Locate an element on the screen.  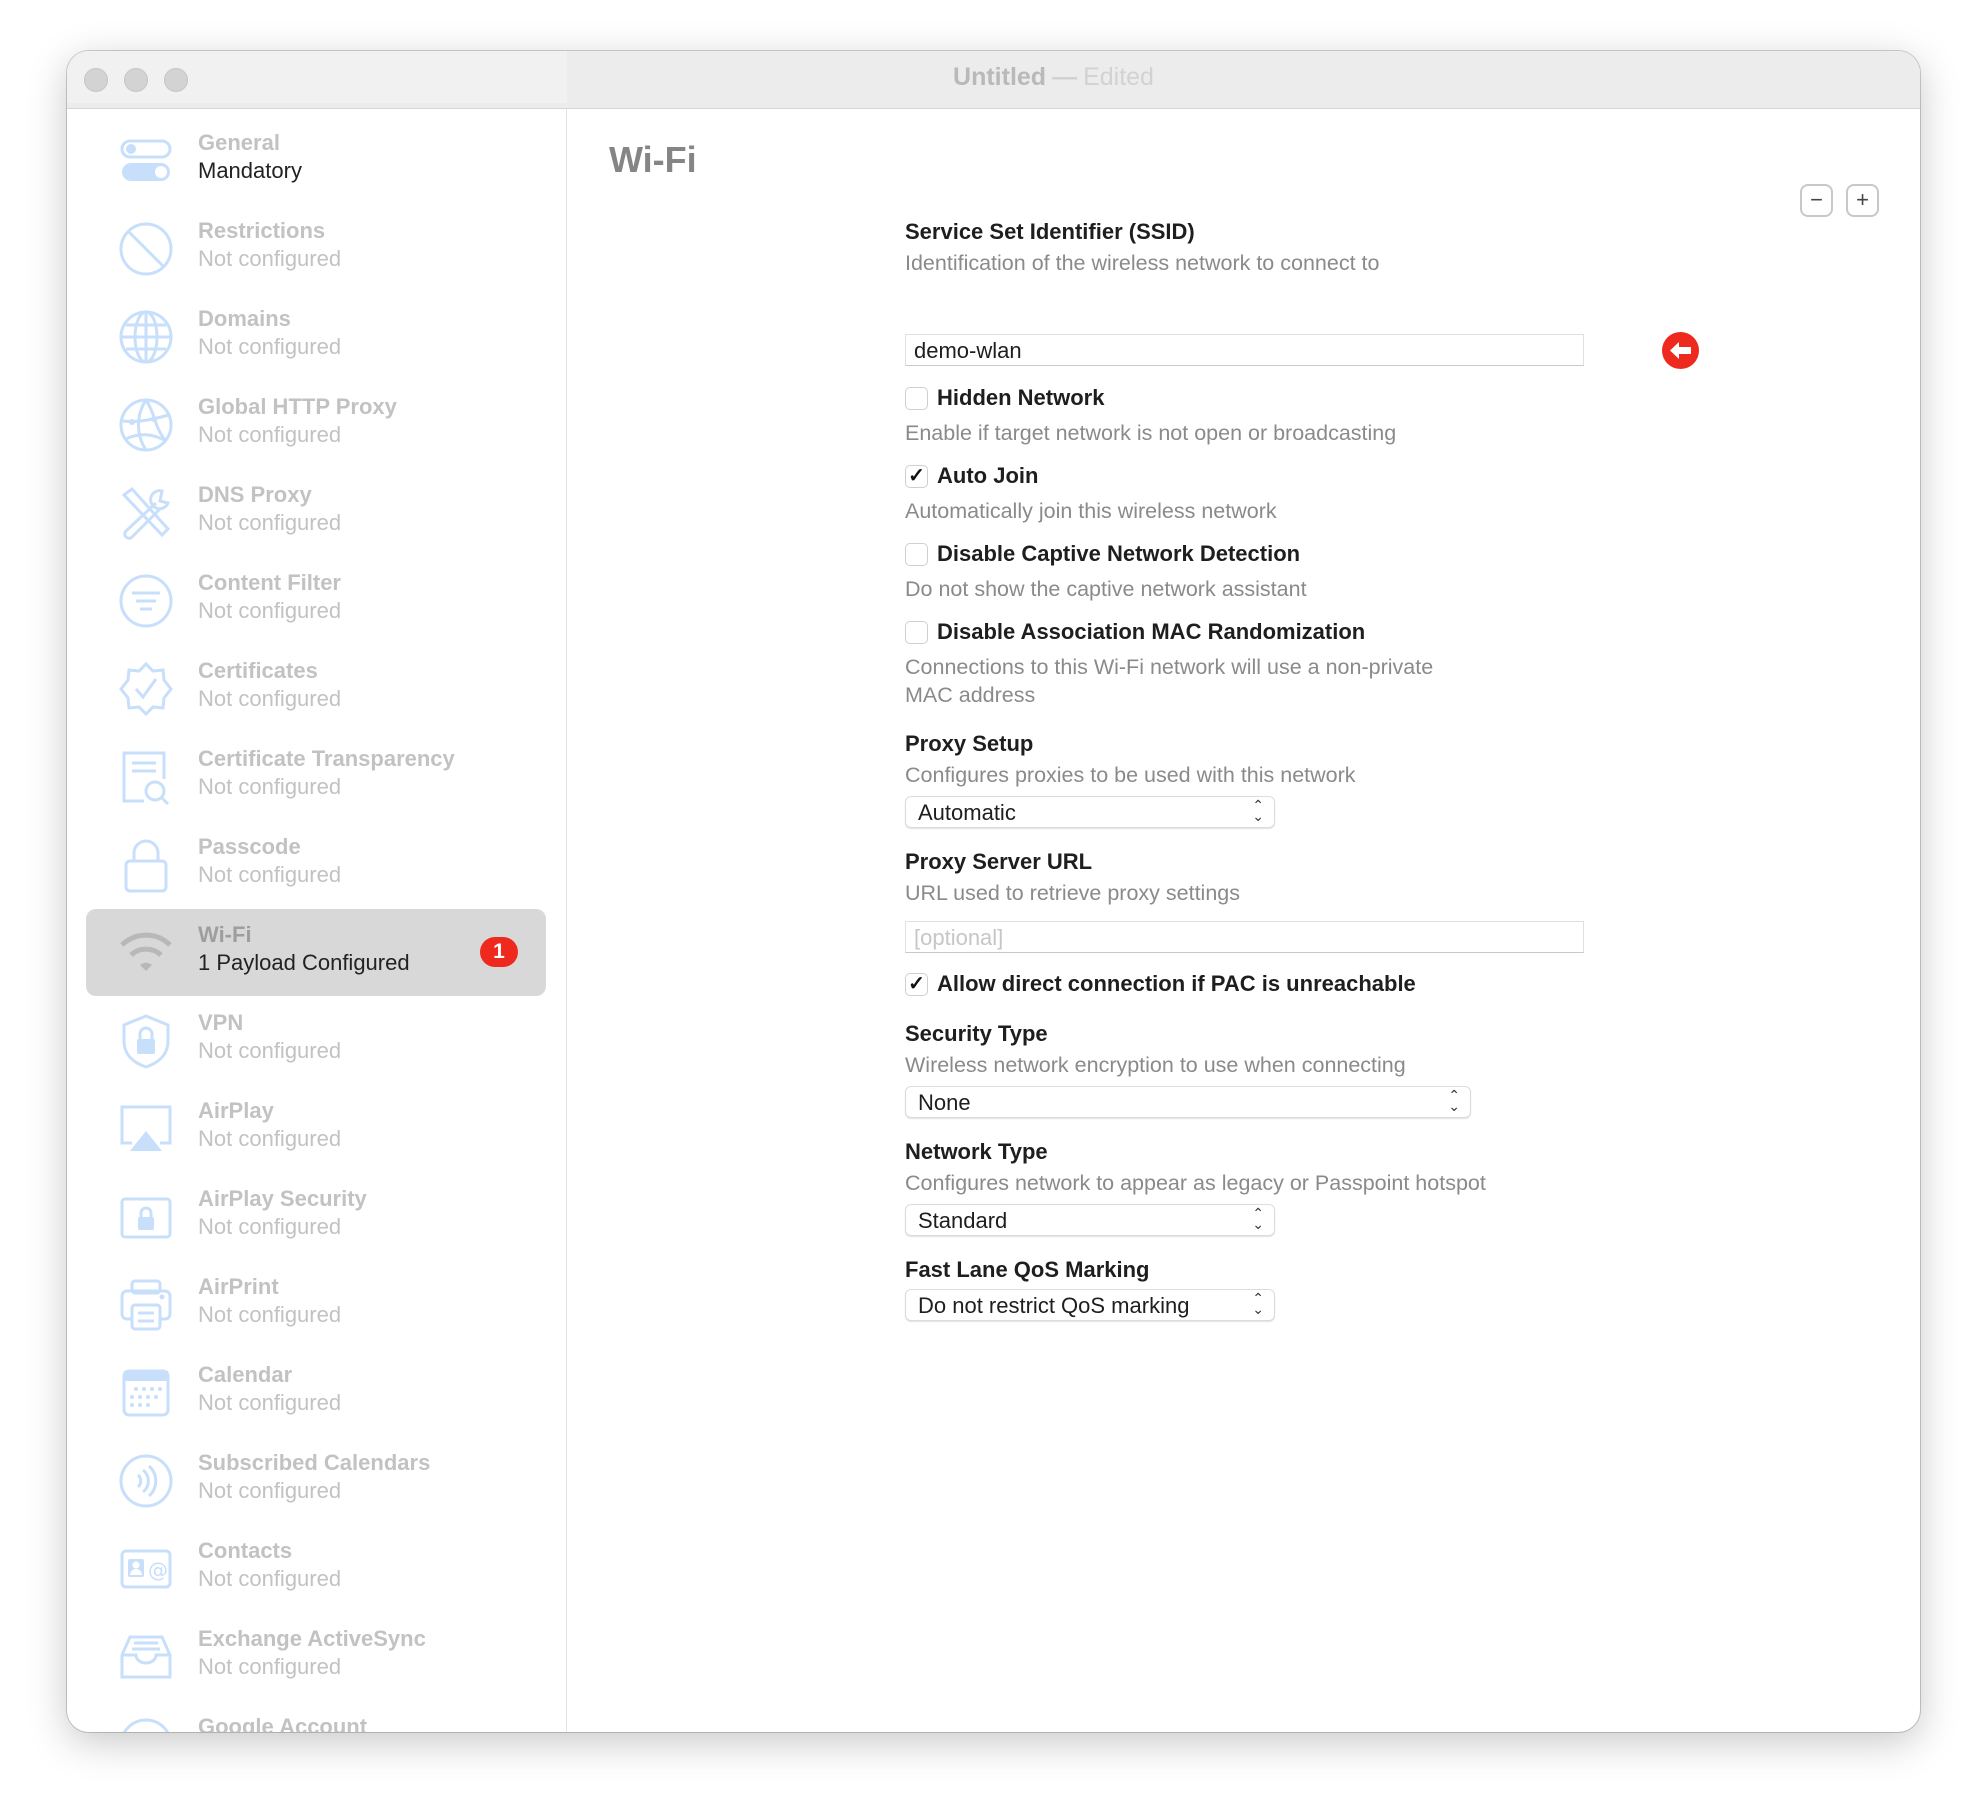
sidebar-item-contacts: @ Contacts Not configured is located at coordinates (316, 1568).